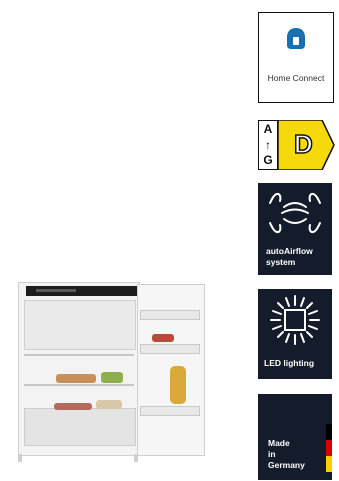  I want to click on led-label: LED lighting, so click(289, 363).